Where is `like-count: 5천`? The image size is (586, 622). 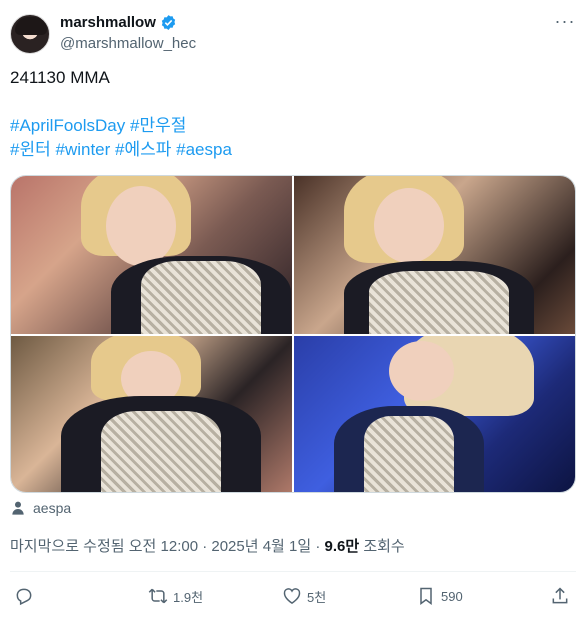
like-count: 5천 is located at coordinates (317, 597).